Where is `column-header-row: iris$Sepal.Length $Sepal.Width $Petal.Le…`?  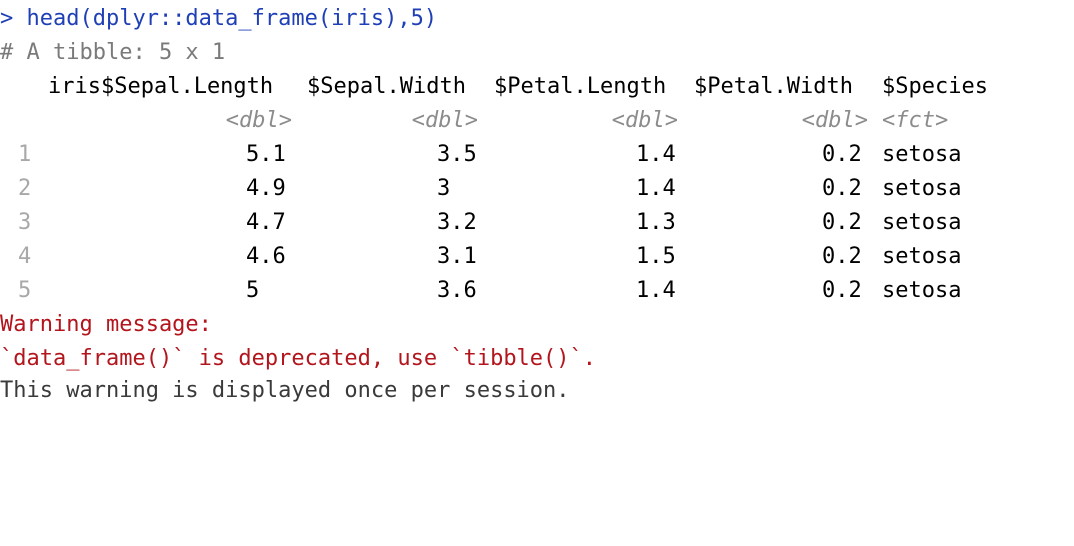 column-header-row: iris$Sepal.Length $Sepal.Width $Petal.Le… is located at coordinates (494, 87).